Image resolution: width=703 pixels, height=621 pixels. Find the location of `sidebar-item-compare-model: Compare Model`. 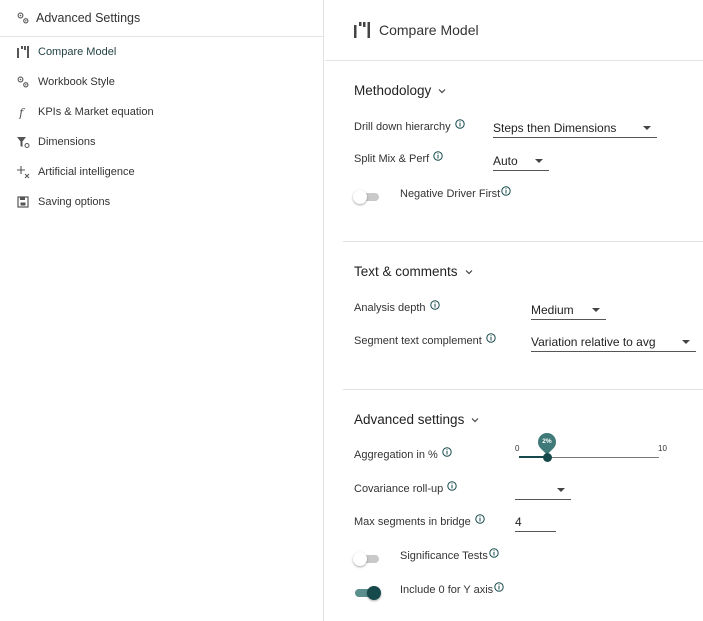

sidebar-item-compare-model: Compare Model is located at coordinates (161, 52).